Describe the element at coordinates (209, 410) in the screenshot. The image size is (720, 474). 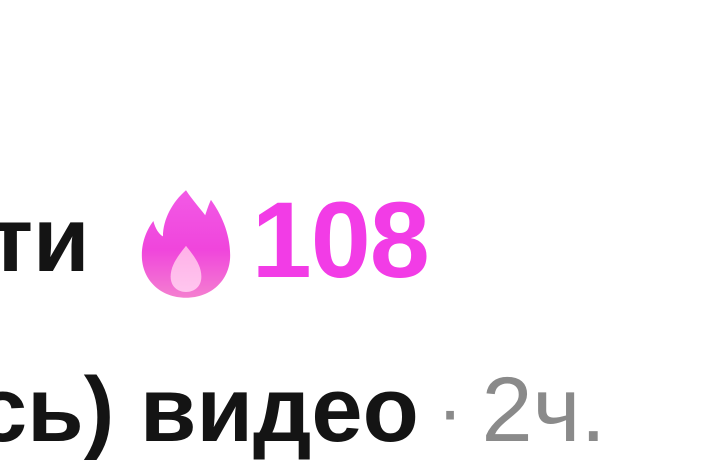
I see `message-preview: сь) видео` at that location.